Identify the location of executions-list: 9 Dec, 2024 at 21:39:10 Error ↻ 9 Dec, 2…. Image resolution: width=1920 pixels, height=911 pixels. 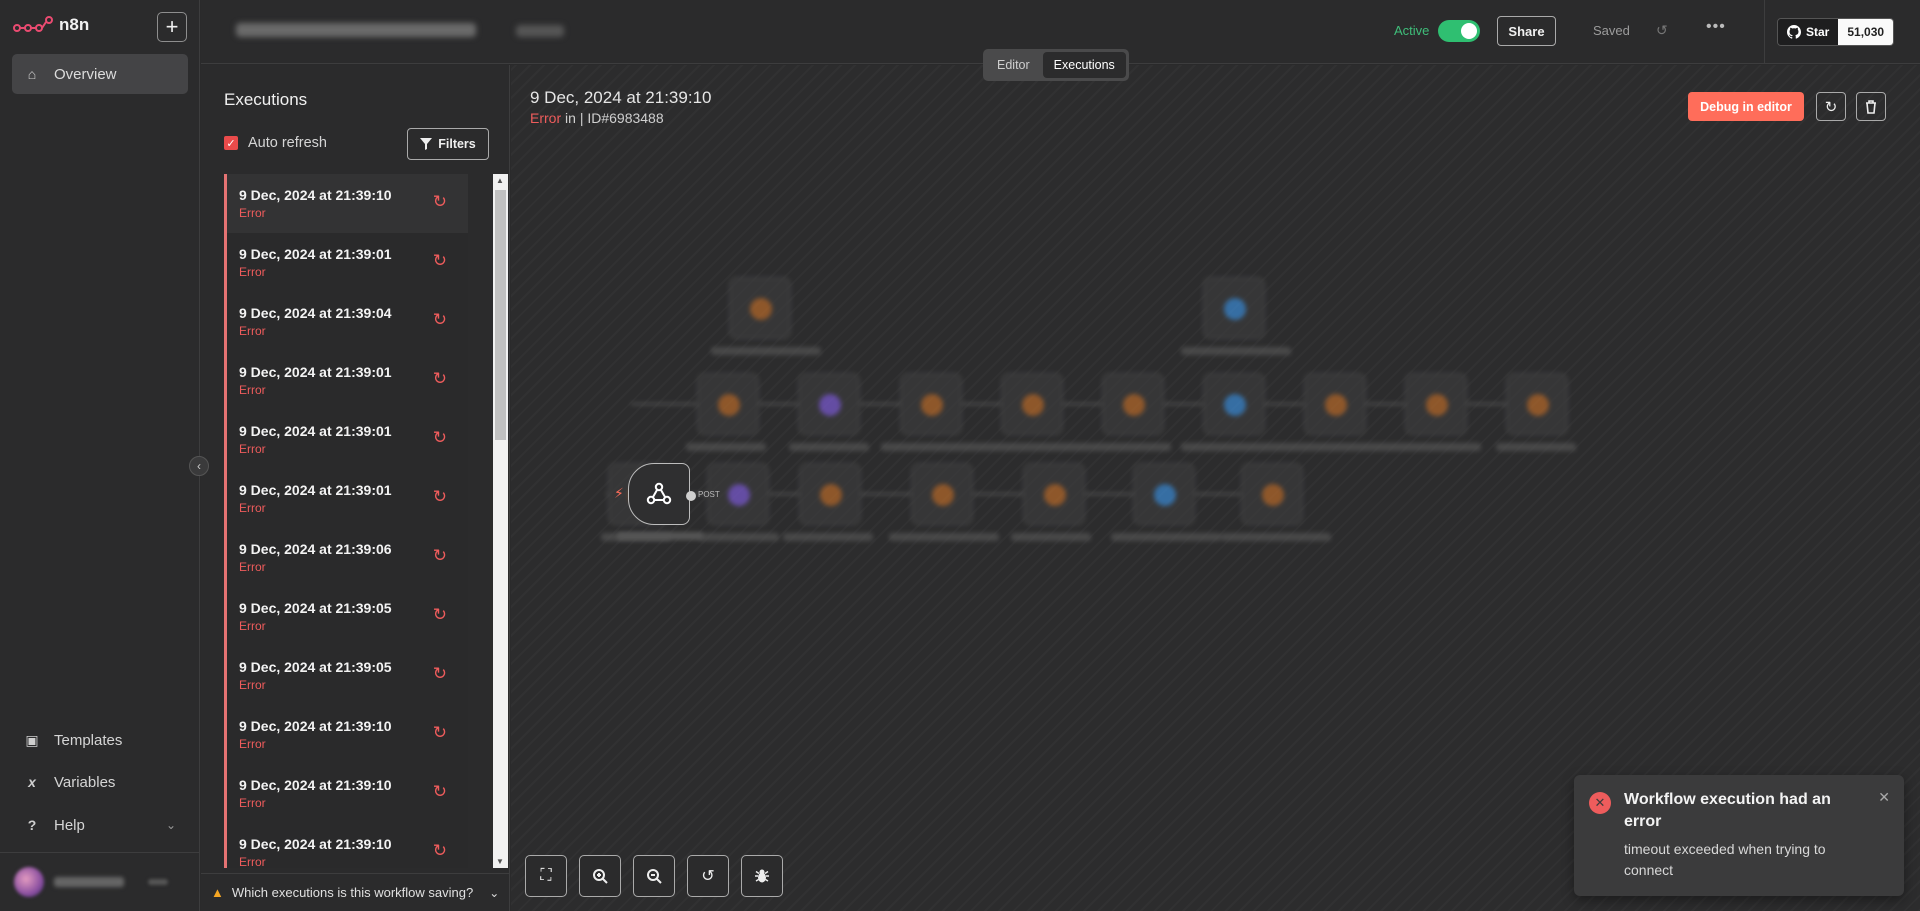
(346, 521).